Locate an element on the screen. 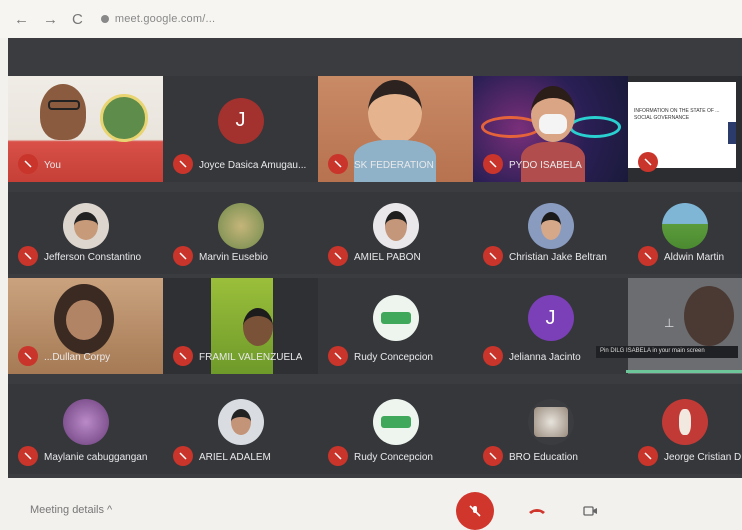 The height and width of the screenshot is (530, 742). meeting-details-button: Meeting details ^ is located at coordinates (71, 510).